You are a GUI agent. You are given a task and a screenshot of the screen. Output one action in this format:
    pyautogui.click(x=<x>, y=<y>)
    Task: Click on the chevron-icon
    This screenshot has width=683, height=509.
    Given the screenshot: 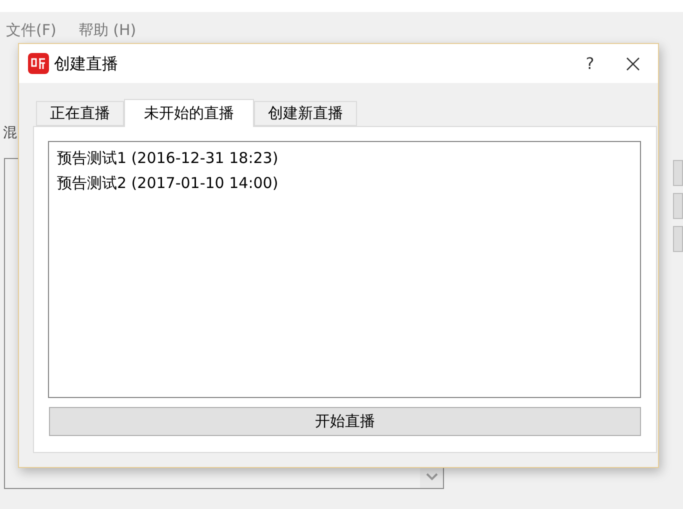 What is the action you would take?
    pyautogui.click(x=432, y=476)
    